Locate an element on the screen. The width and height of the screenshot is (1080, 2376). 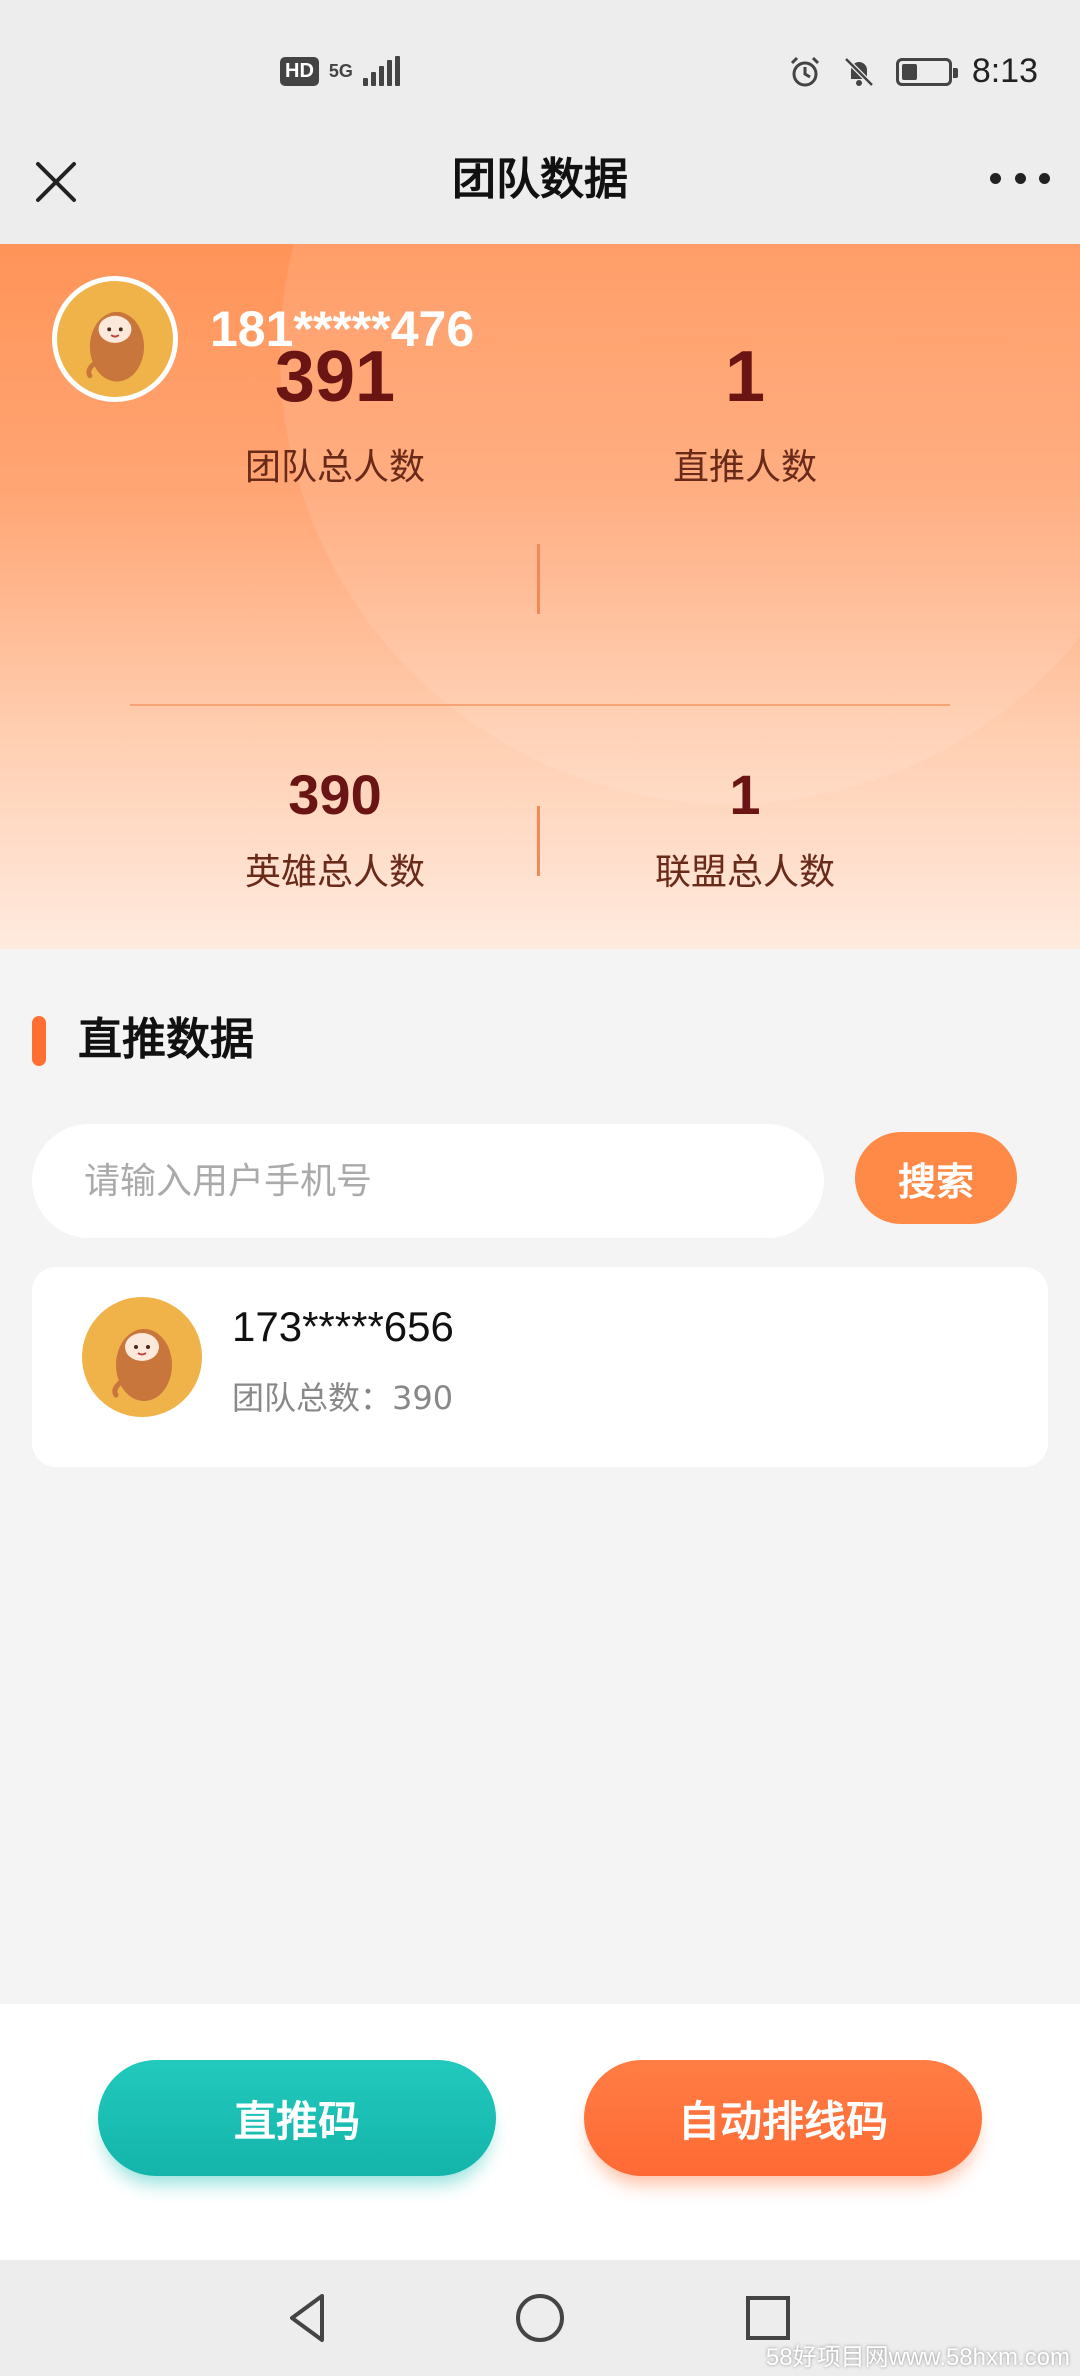
network-indicators: HD 5G is located at coordinates (340, 71).